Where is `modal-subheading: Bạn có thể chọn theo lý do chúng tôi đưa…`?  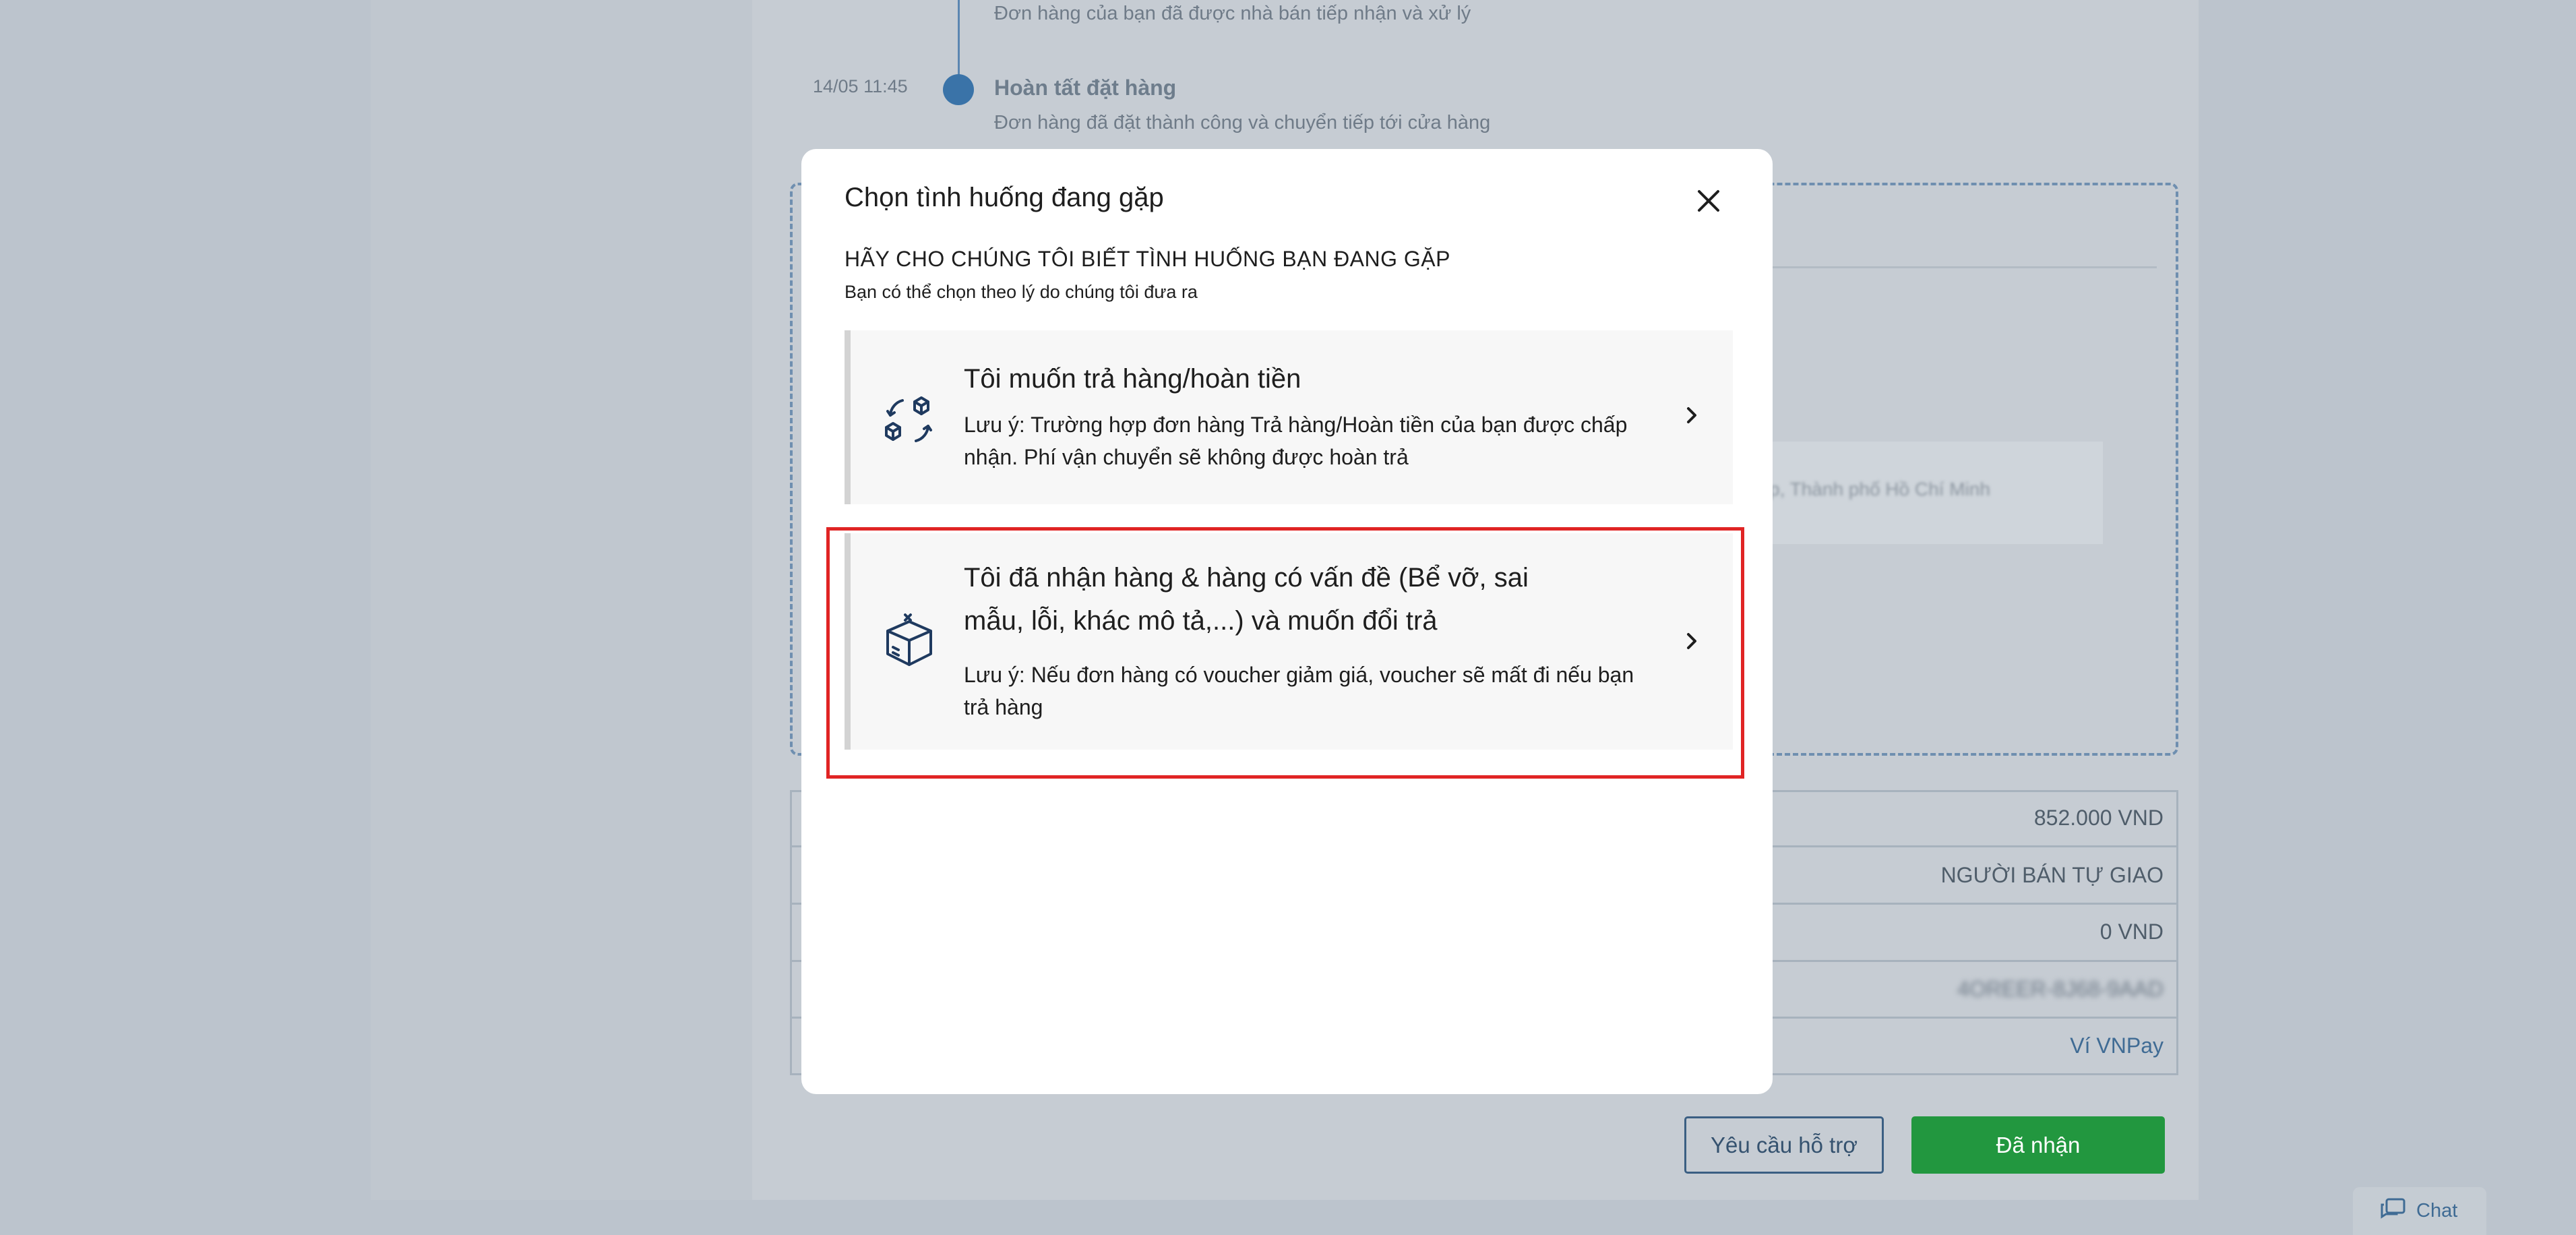 modal-subheading: Bạn có thể chọn theo lý do chúng tôi đưa… is located at coordinates (1022, 292).